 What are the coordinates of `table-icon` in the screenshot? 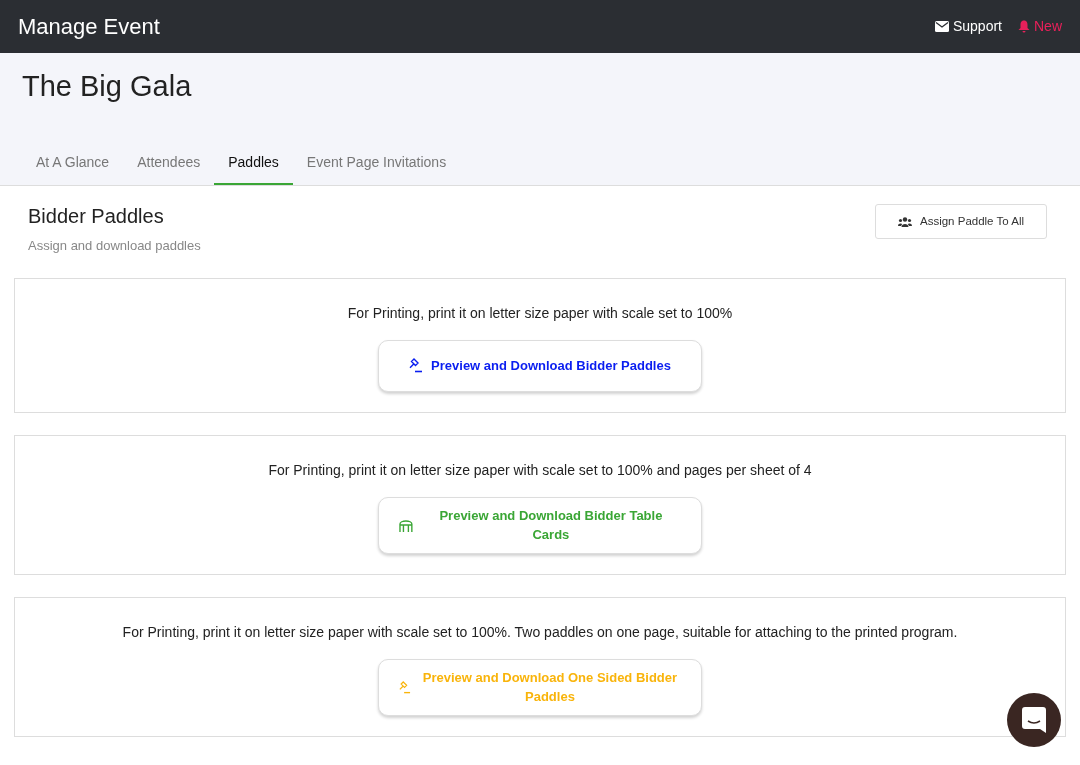 It's located at (406, 525).